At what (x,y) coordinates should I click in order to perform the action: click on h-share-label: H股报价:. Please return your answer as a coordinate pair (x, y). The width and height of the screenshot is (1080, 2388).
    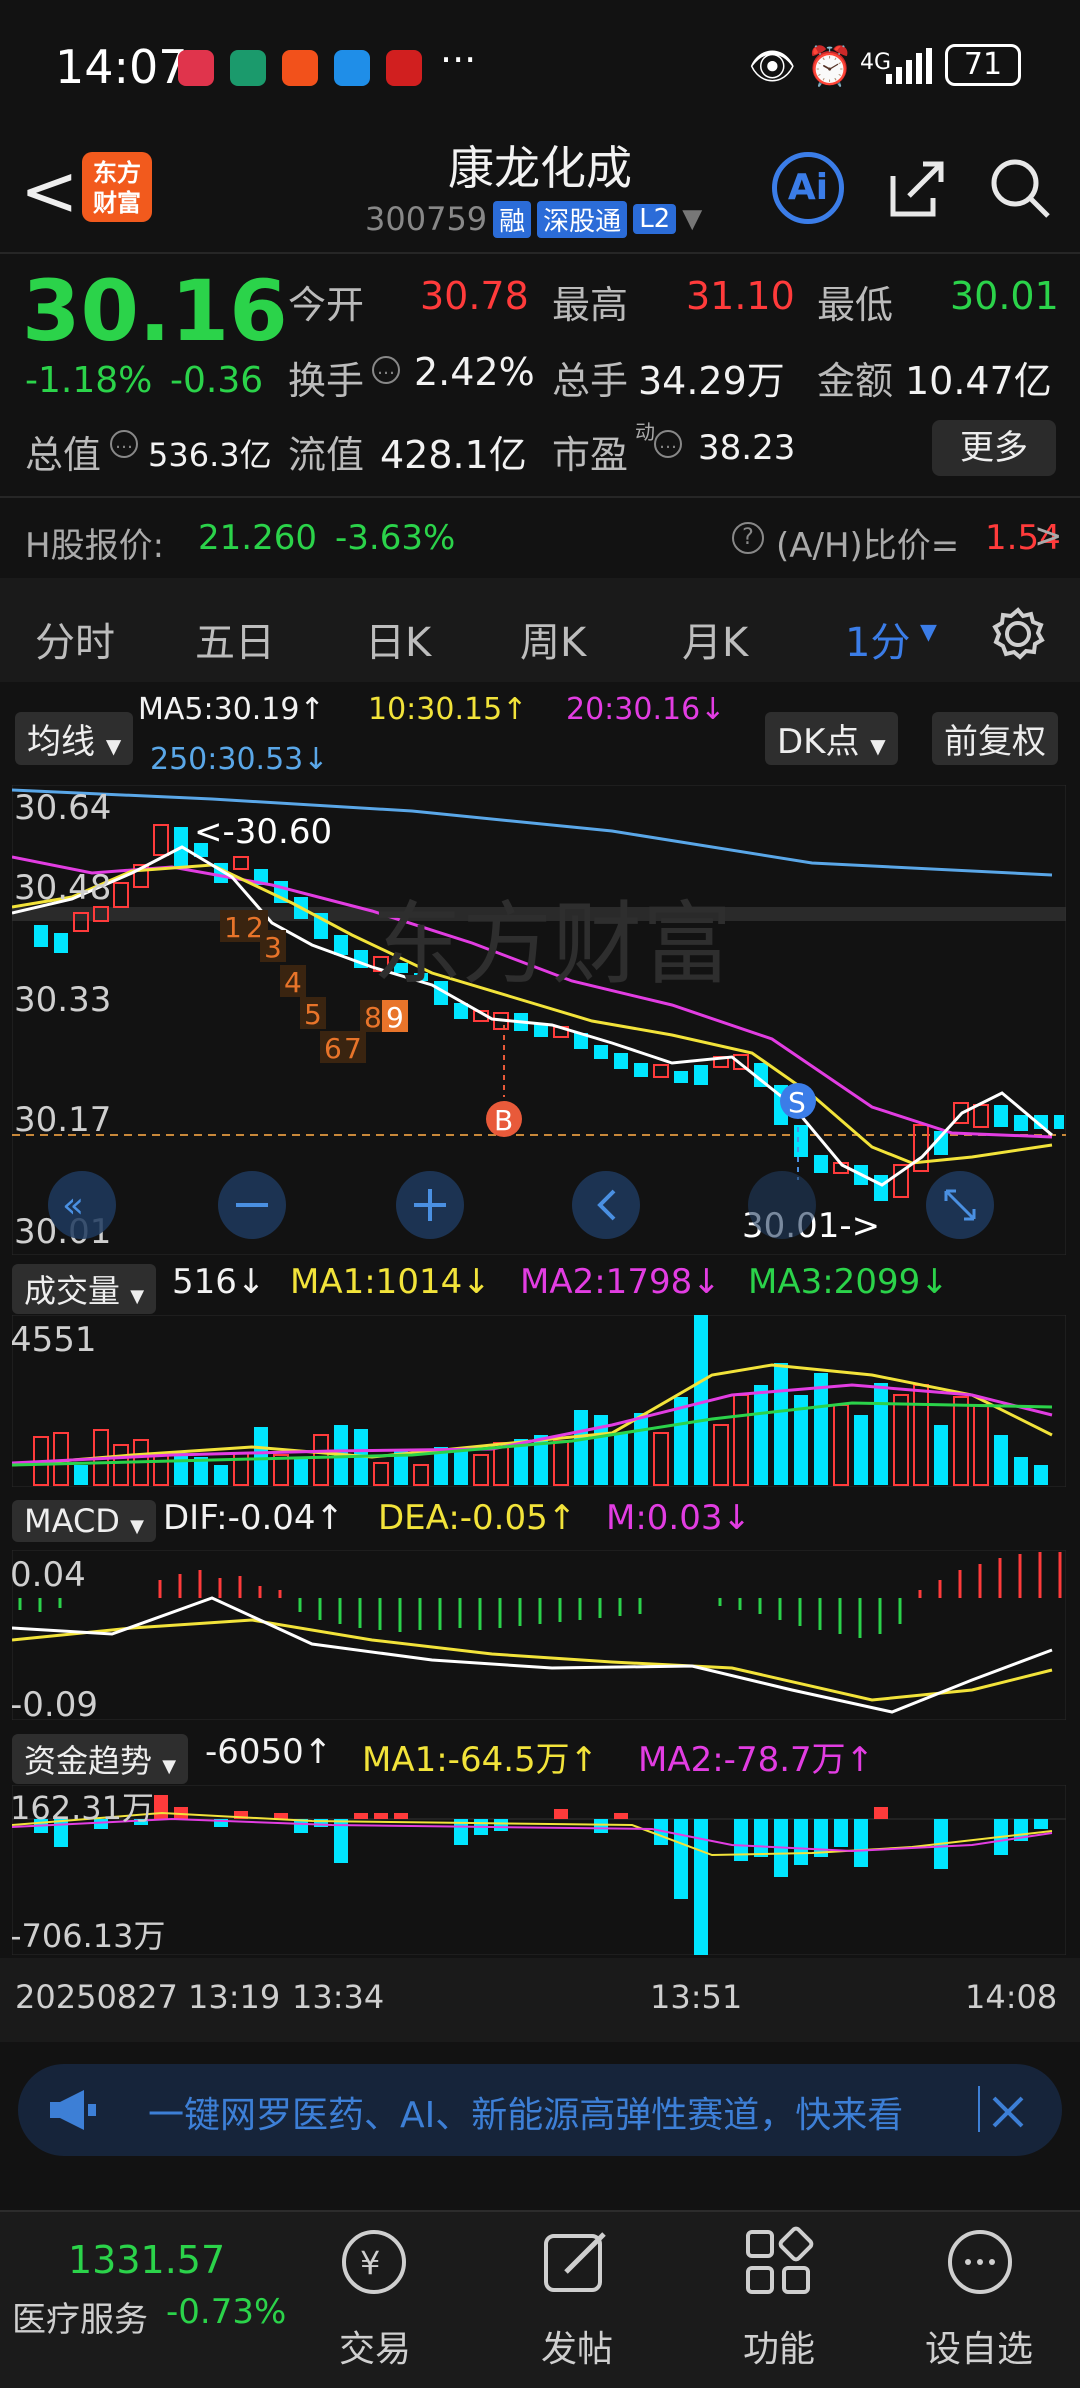
    Looking at the image, I should click on (95, 546).